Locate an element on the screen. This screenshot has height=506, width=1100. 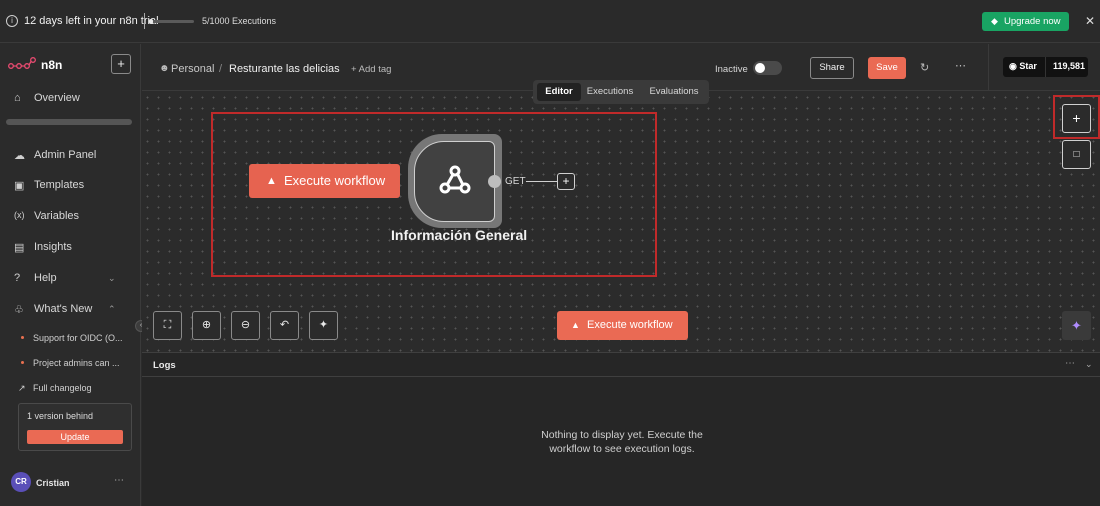
upgrade-label: Upgrade now is located at coordinates (1032, 21).